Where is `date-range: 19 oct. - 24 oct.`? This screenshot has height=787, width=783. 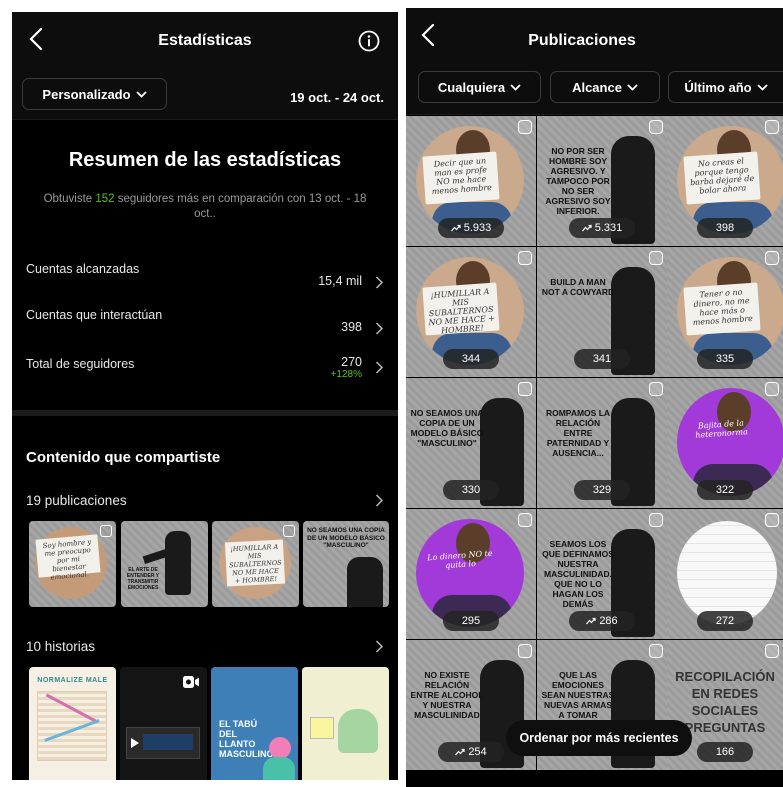 date-range: 19 oct. - 24 oct. is located at coordinates (337, 97).